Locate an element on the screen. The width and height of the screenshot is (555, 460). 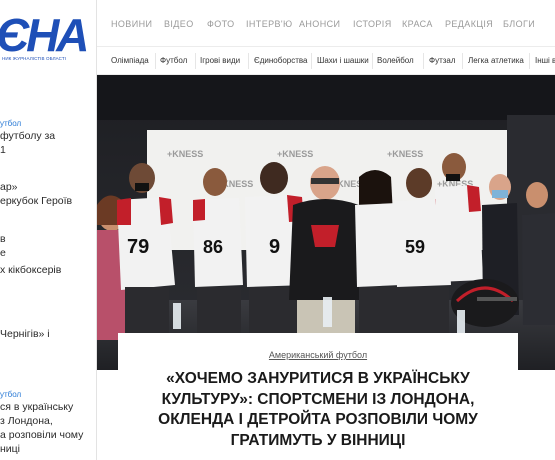
logo-subtitle: НИК ЖУРНАЛІСТІВ ОБЛАСТІ is located at coordinates (34, 58).